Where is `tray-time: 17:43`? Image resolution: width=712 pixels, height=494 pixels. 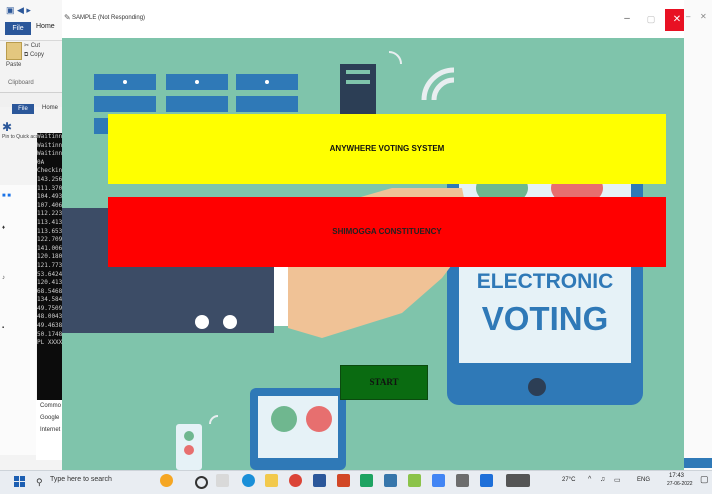
tray-time: 17:43 is located at coordinates (676, 476).